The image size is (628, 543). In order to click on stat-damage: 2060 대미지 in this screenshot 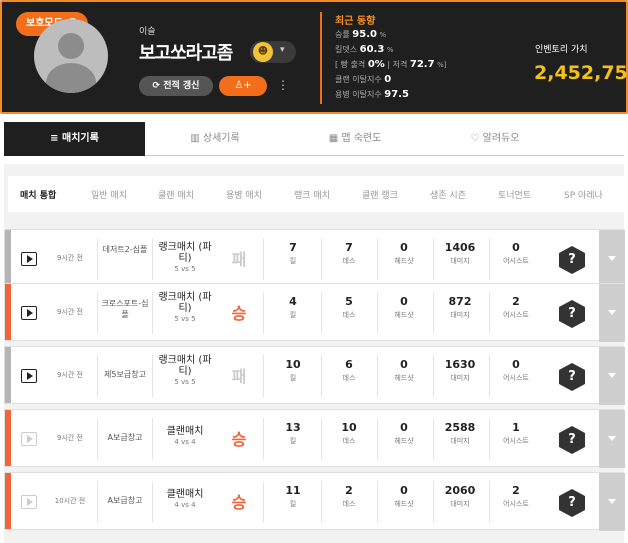, I will do `click(460, 496)`.